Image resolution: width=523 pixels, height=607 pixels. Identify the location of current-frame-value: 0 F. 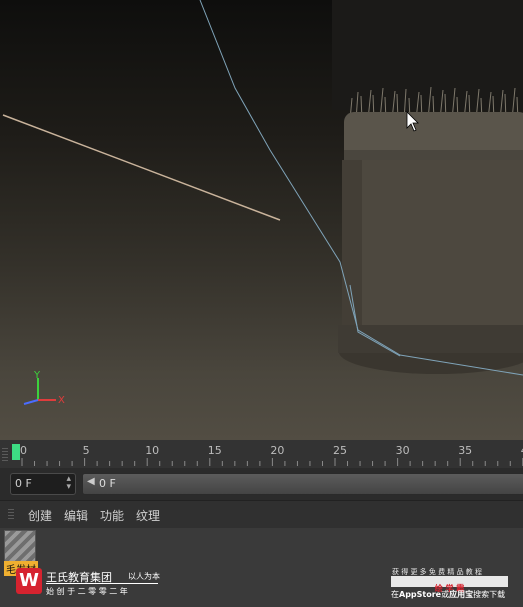
(23, 483).